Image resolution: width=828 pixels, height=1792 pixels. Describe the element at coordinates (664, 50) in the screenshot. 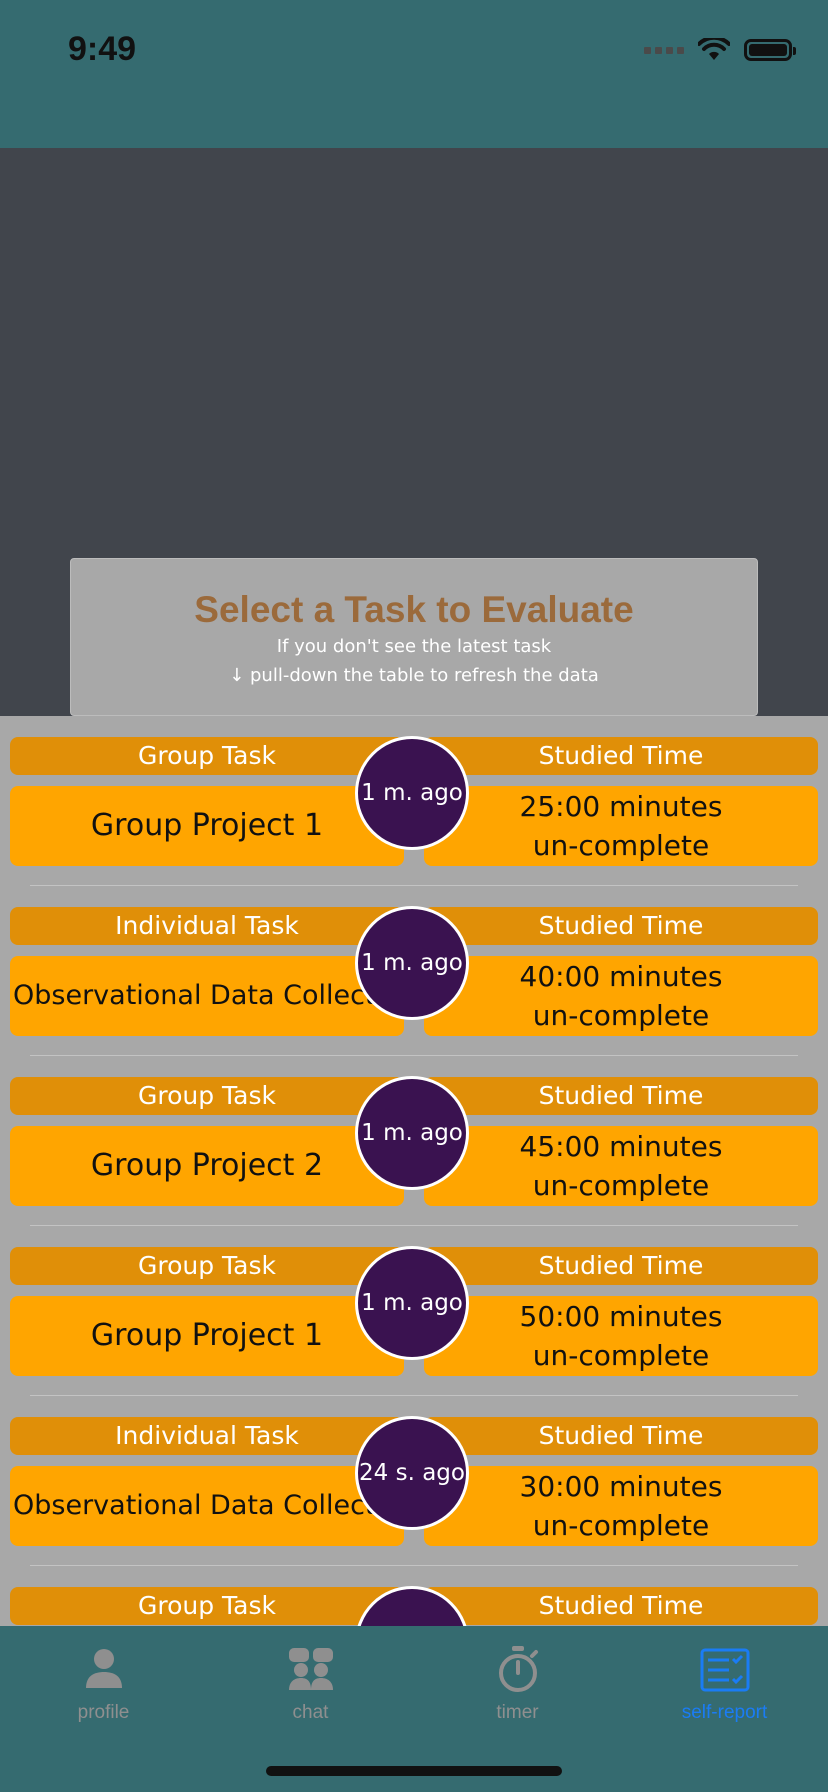

I see `cellular-signal-icon` at that location.